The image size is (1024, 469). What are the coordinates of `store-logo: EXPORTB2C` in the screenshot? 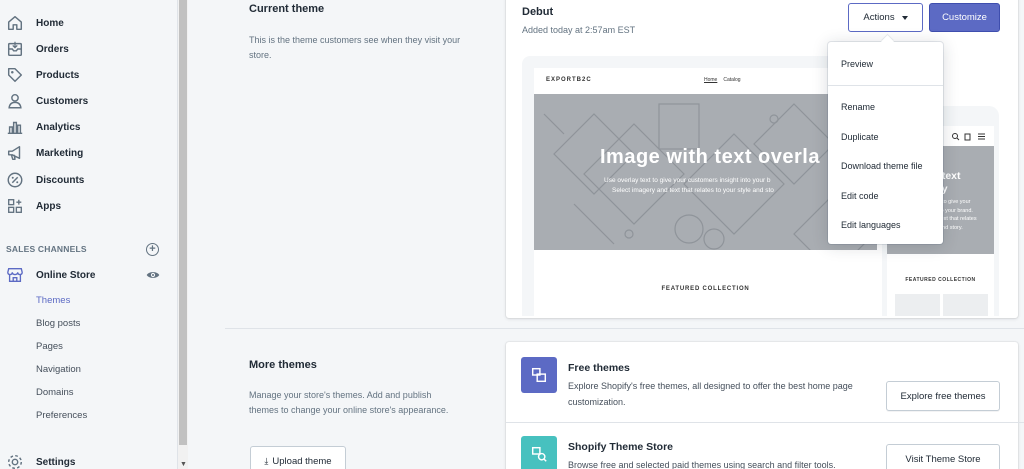 It's located at (569, 80).